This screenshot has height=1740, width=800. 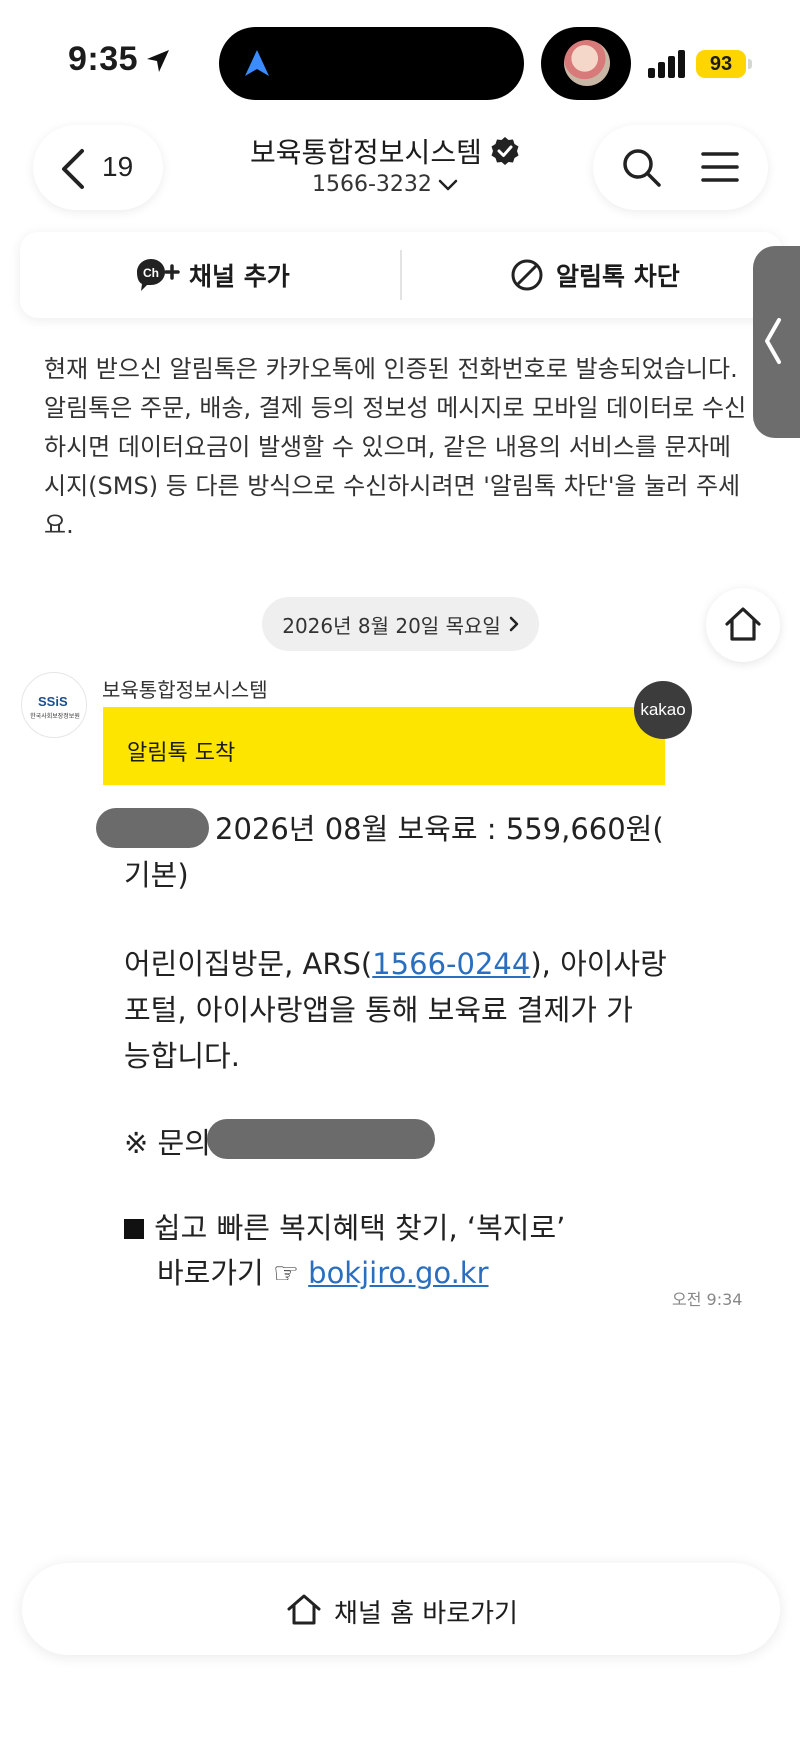 What do you see at coordinates (505, 151) in the screenshot?
I see `verified-badge-icon` at bounding box center [505, 151].